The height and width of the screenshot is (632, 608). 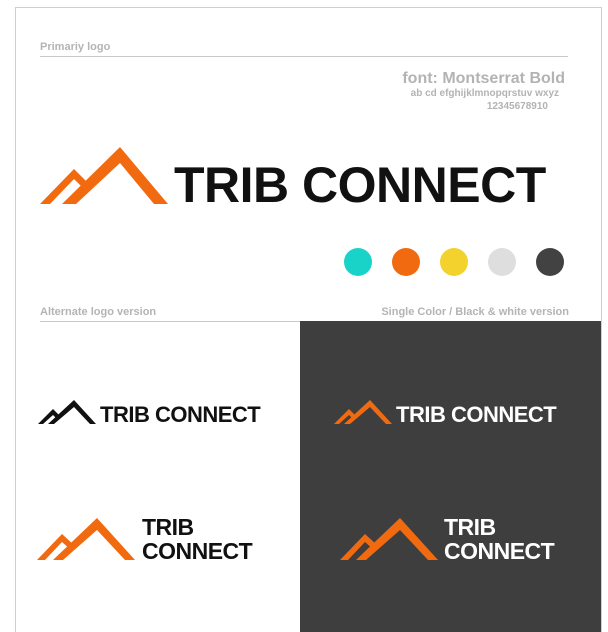 What do you see at coordinates (75, 47) in the screenshot?
I see `primary-logo-label: Primariy logo` at bounding box center [75, 47].